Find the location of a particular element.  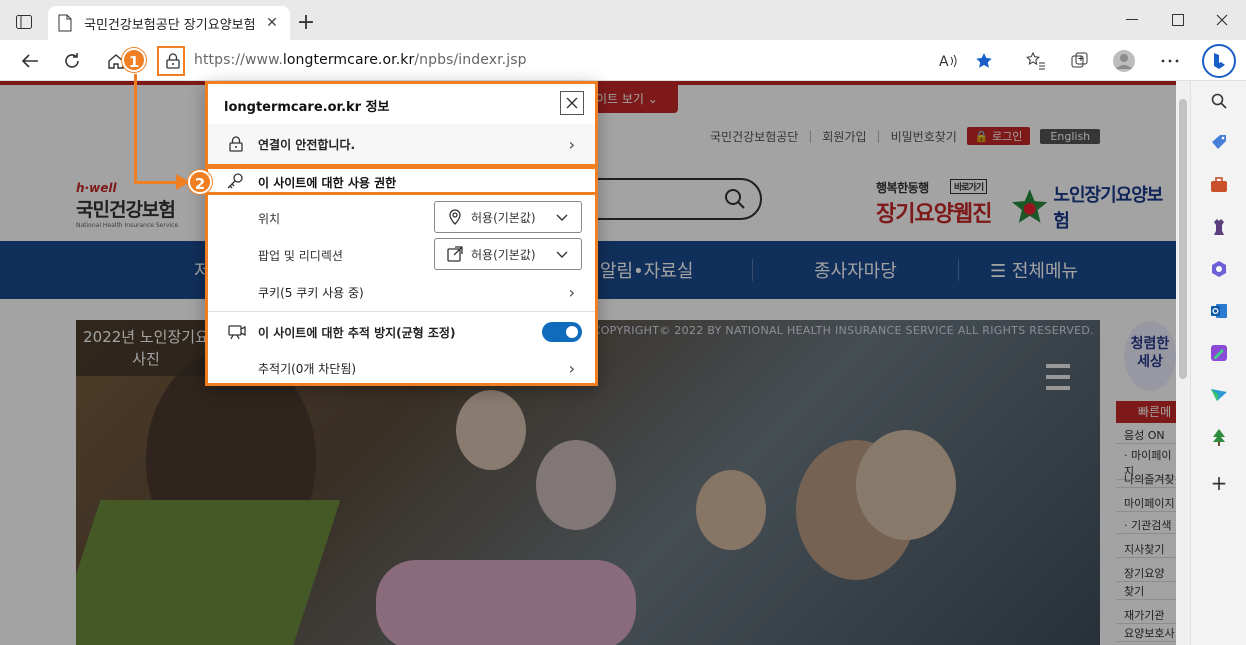

tools-icon is located at coordinates (1219, 185).